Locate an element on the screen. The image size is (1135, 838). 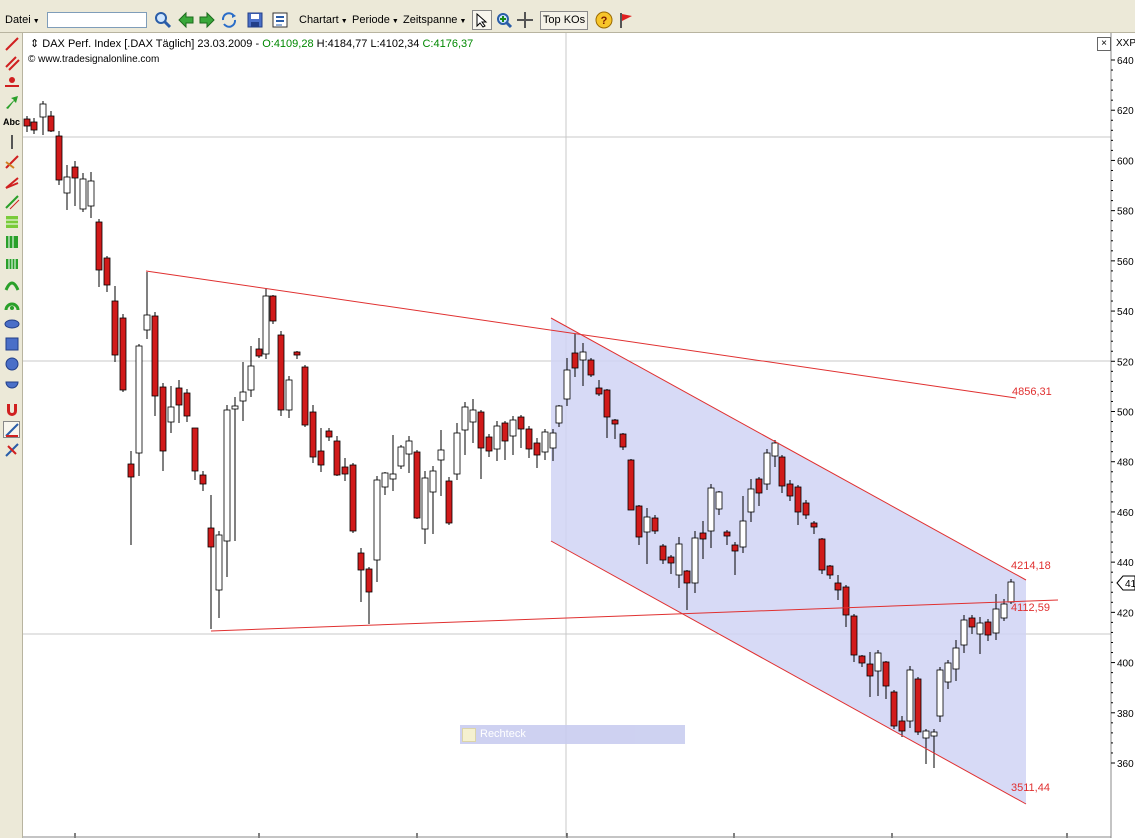
fibonacci-tool-icon is located at coordinates (11, 161).